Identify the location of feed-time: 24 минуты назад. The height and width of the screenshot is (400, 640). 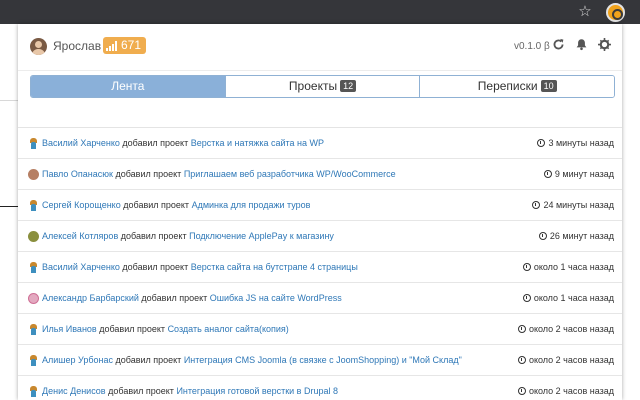
(573, 205).